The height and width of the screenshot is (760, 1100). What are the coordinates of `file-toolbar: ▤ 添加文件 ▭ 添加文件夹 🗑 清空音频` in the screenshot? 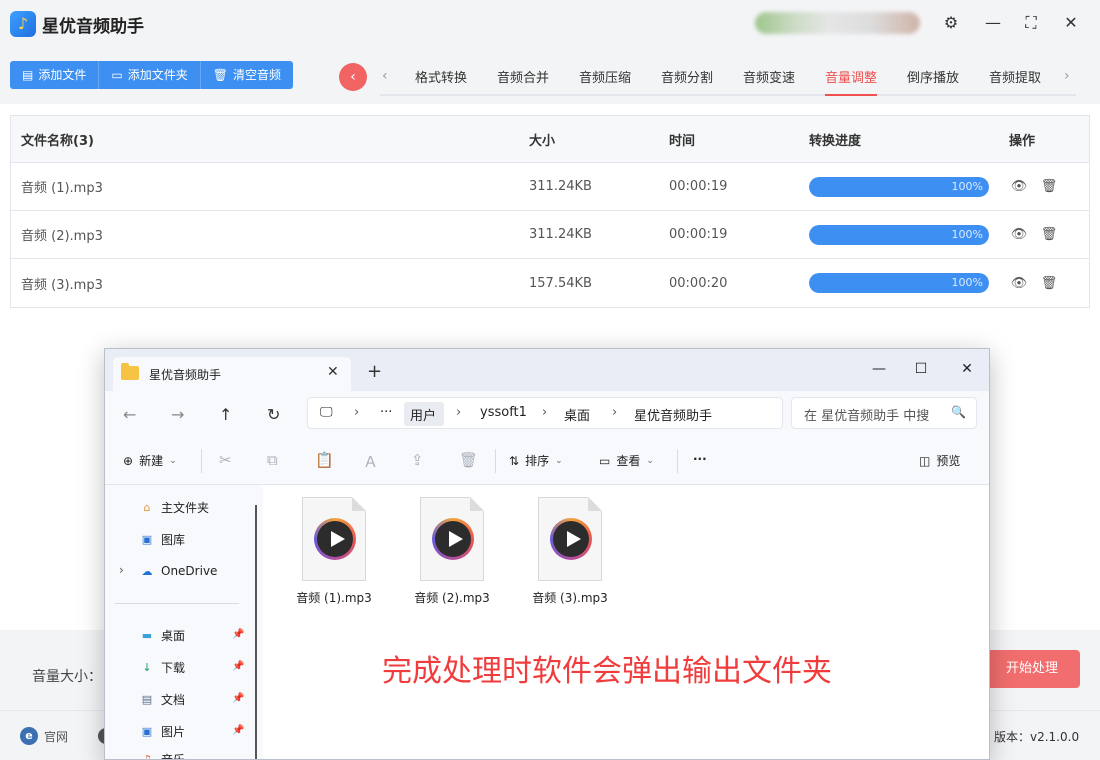 It's located at (151, 75).